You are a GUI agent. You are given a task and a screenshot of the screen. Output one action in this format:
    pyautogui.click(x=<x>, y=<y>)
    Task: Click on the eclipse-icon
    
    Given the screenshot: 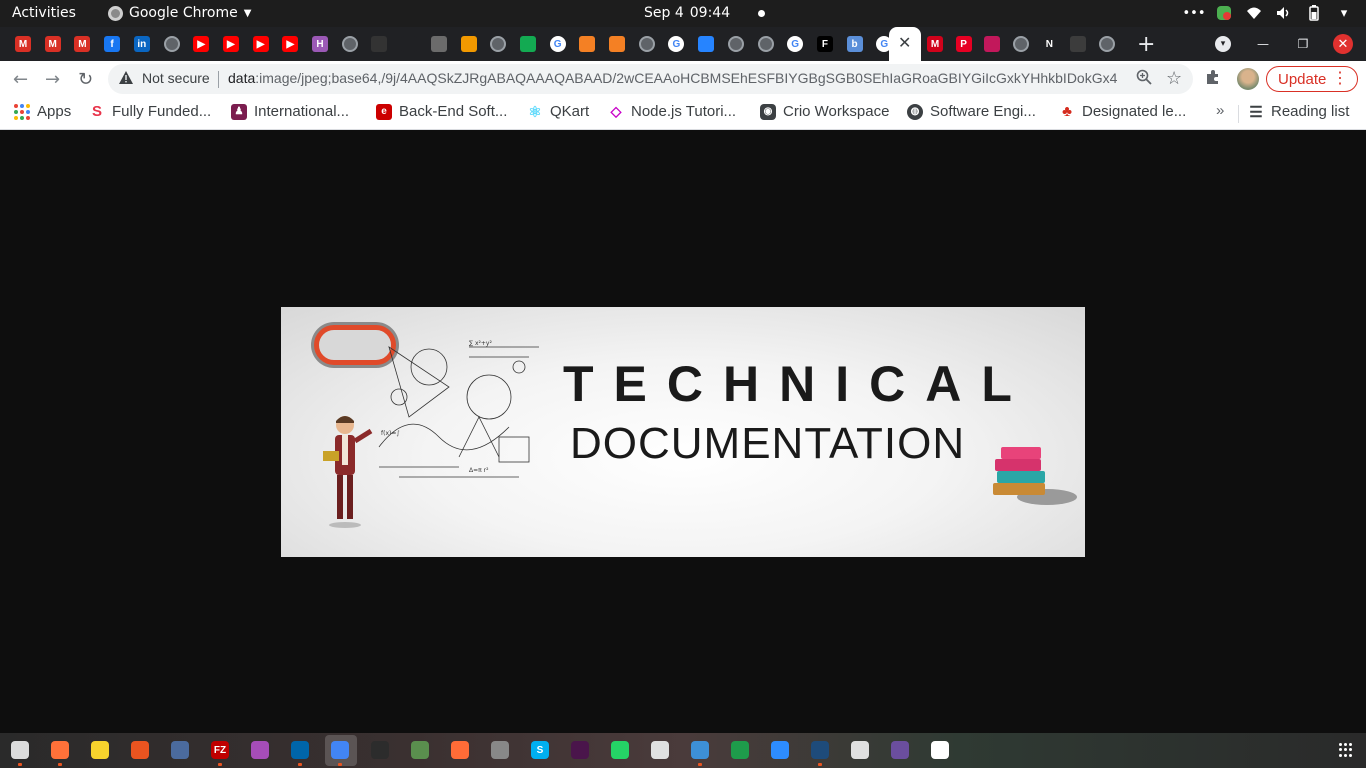 What is the action you would take?
    pyautogui.click(x=180, y=750)
    